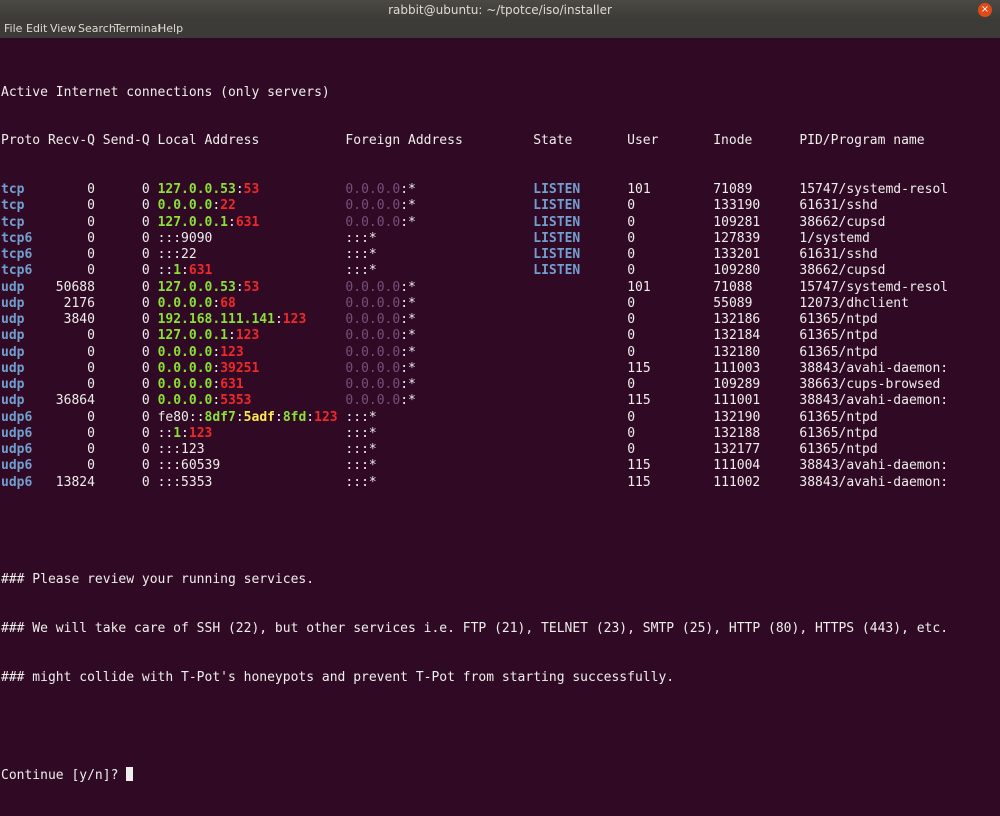  I want to click on menu-terminal: Terminal, so click(137, 29).